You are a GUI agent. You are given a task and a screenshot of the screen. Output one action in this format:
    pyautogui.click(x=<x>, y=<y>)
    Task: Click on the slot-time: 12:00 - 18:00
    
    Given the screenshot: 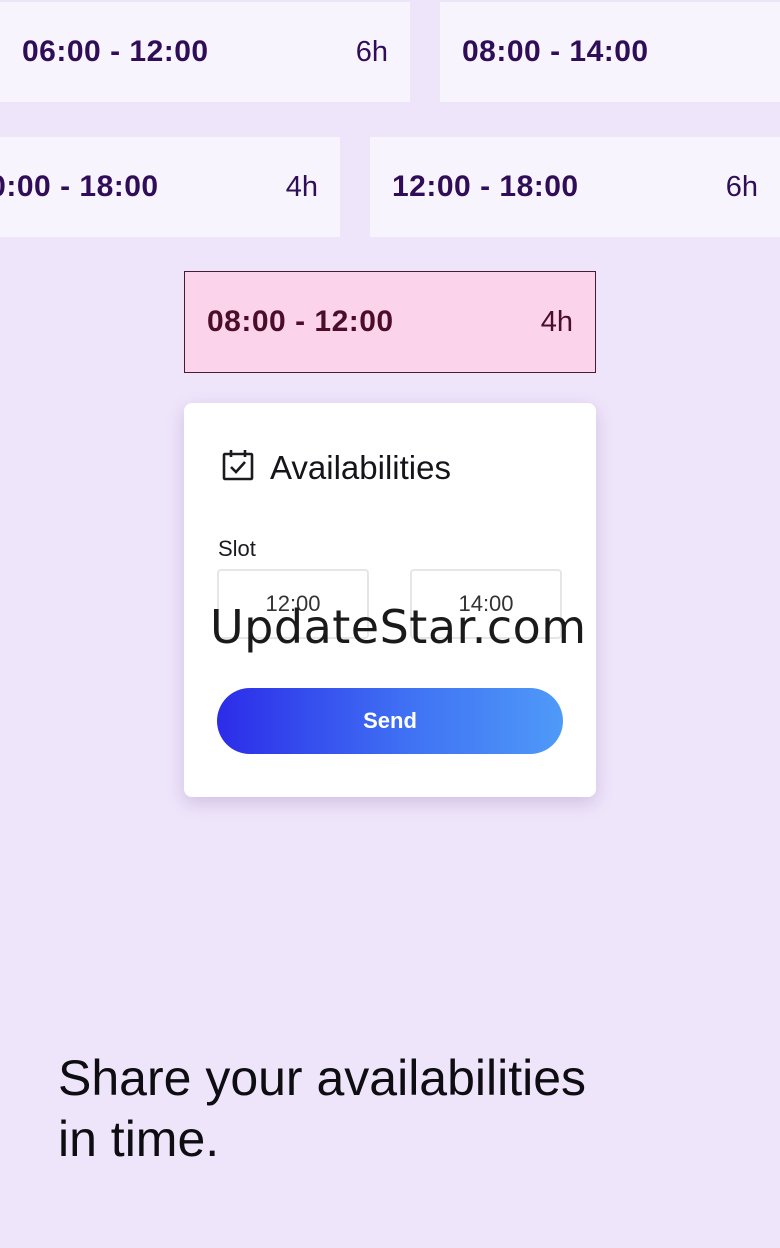 What is the action you would take?
    pyautogui.click(x=485, y=186)
    